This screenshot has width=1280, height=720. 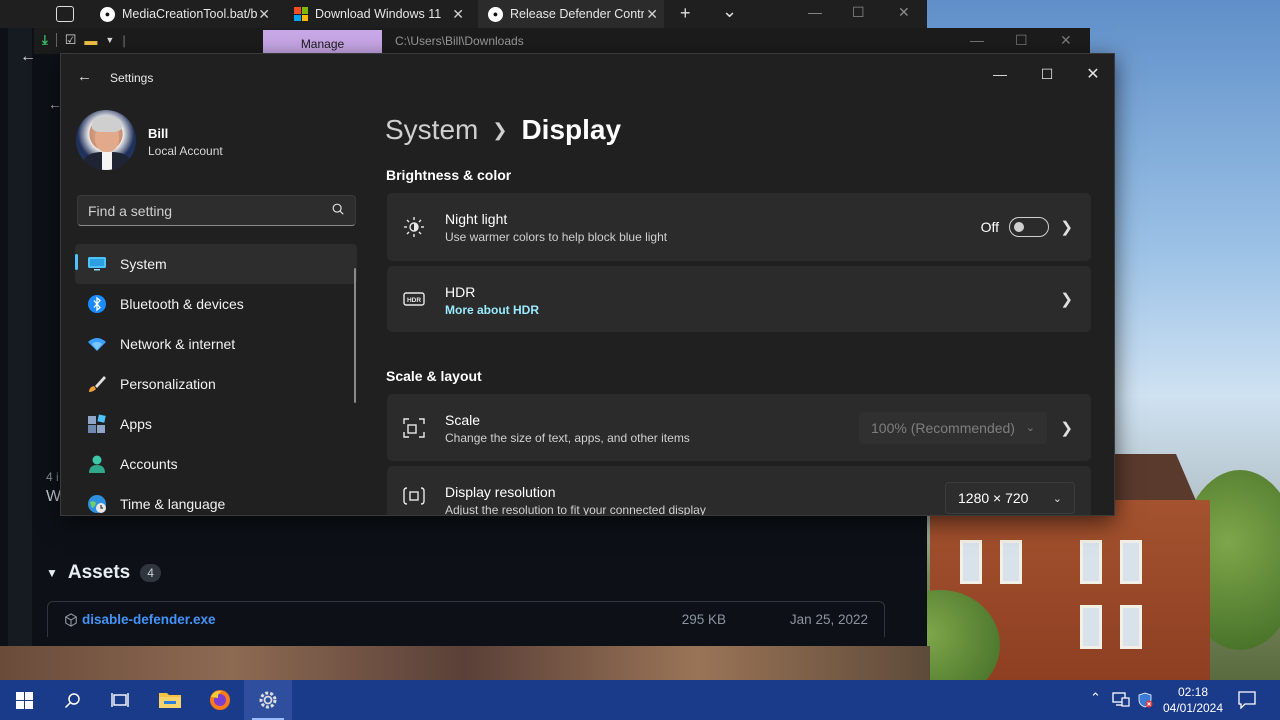 I want to click on avatar, so click(x=106, y=140).